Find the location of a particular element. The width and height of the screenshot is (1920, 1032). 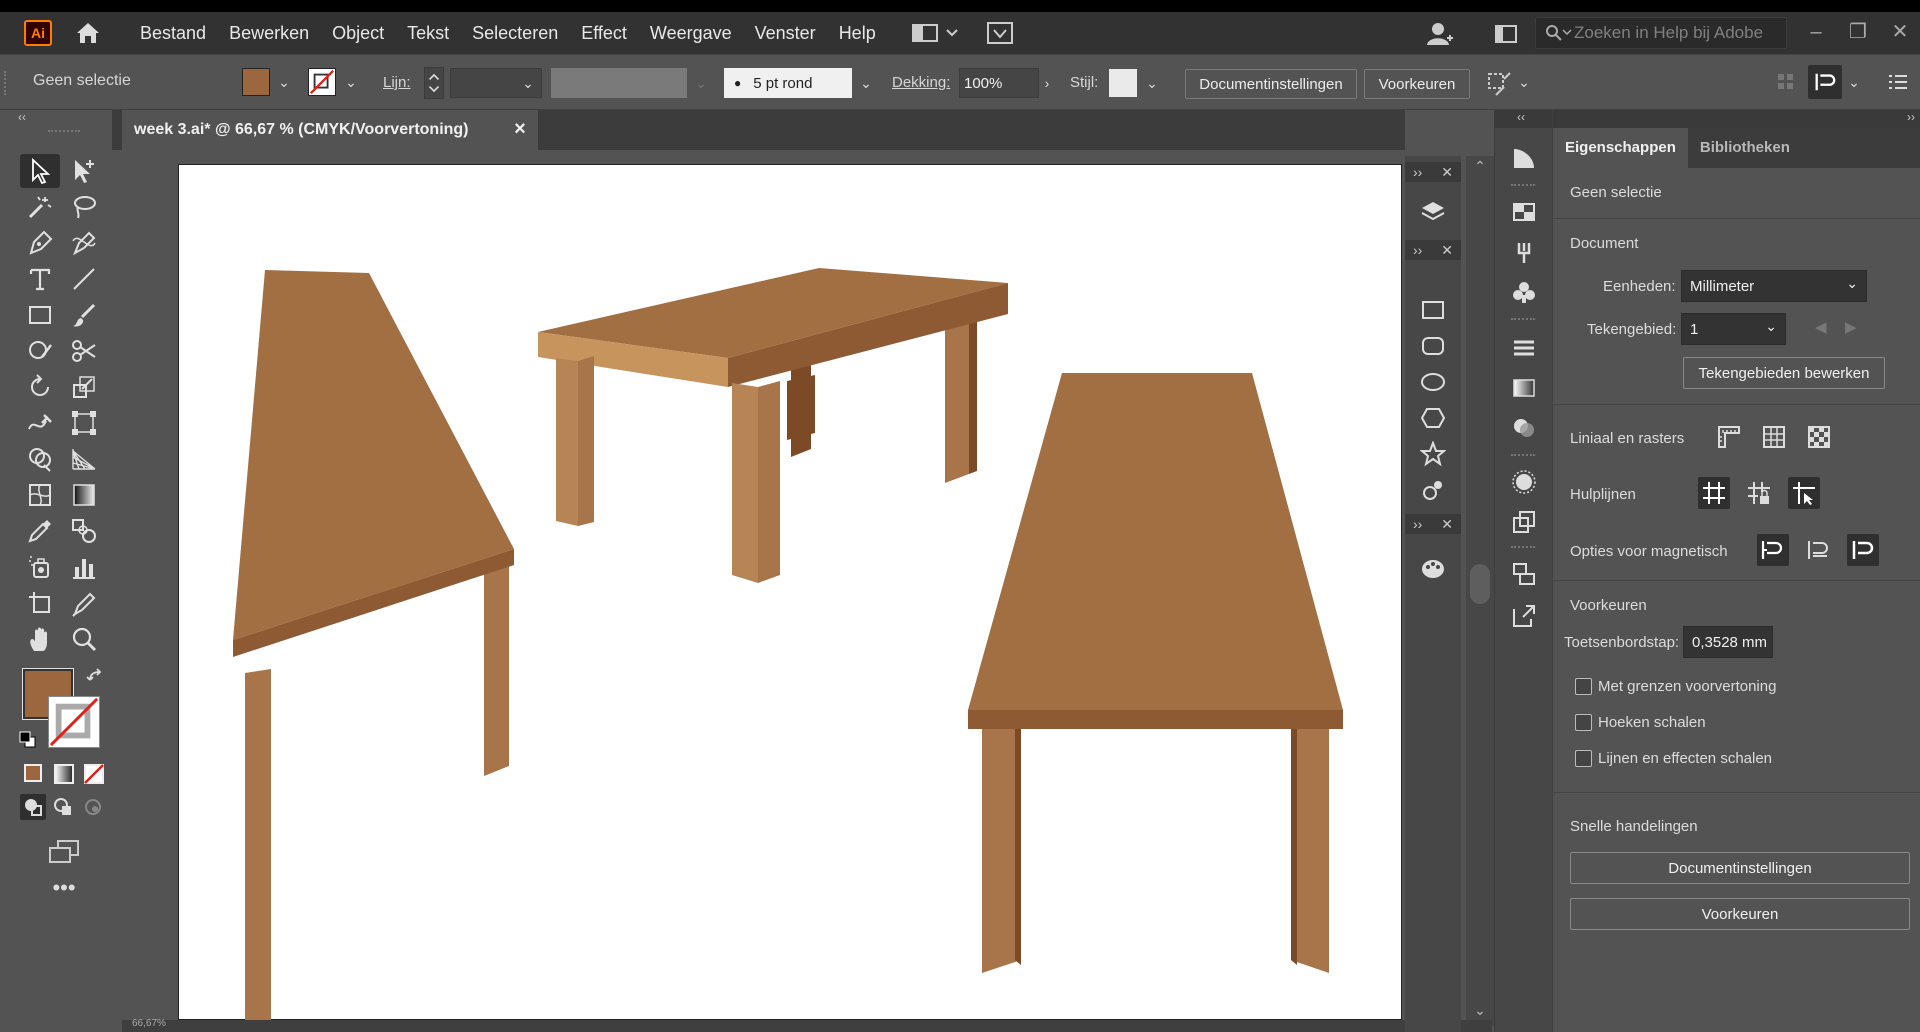

panel-toggle-icon is located at coordinates (1506, 34).